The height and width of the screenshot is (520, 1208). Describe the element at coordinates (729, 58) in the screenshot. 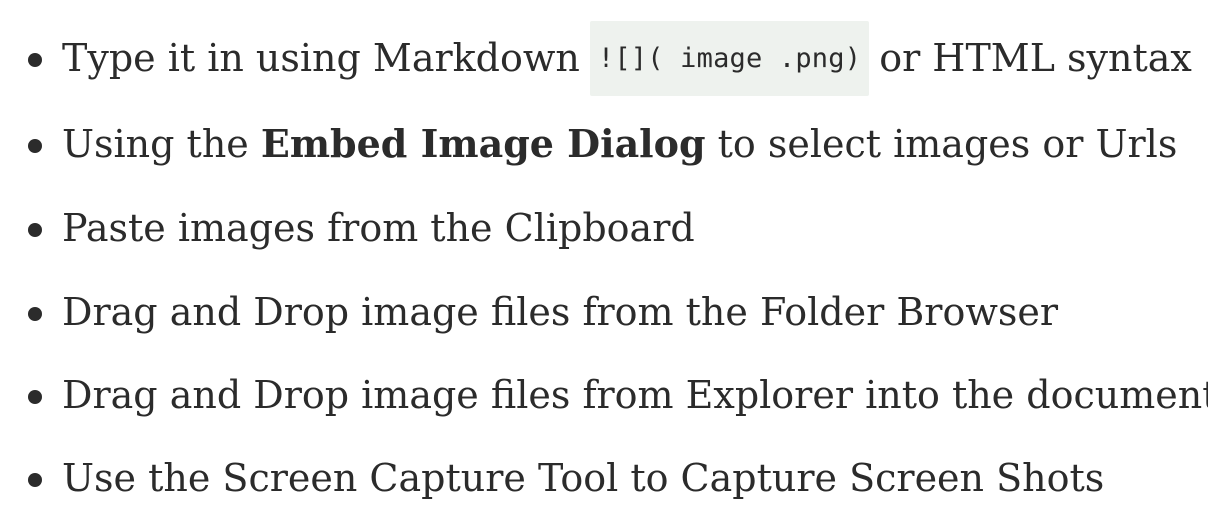

I see `inline-code: ![]( image .png)` at that location.